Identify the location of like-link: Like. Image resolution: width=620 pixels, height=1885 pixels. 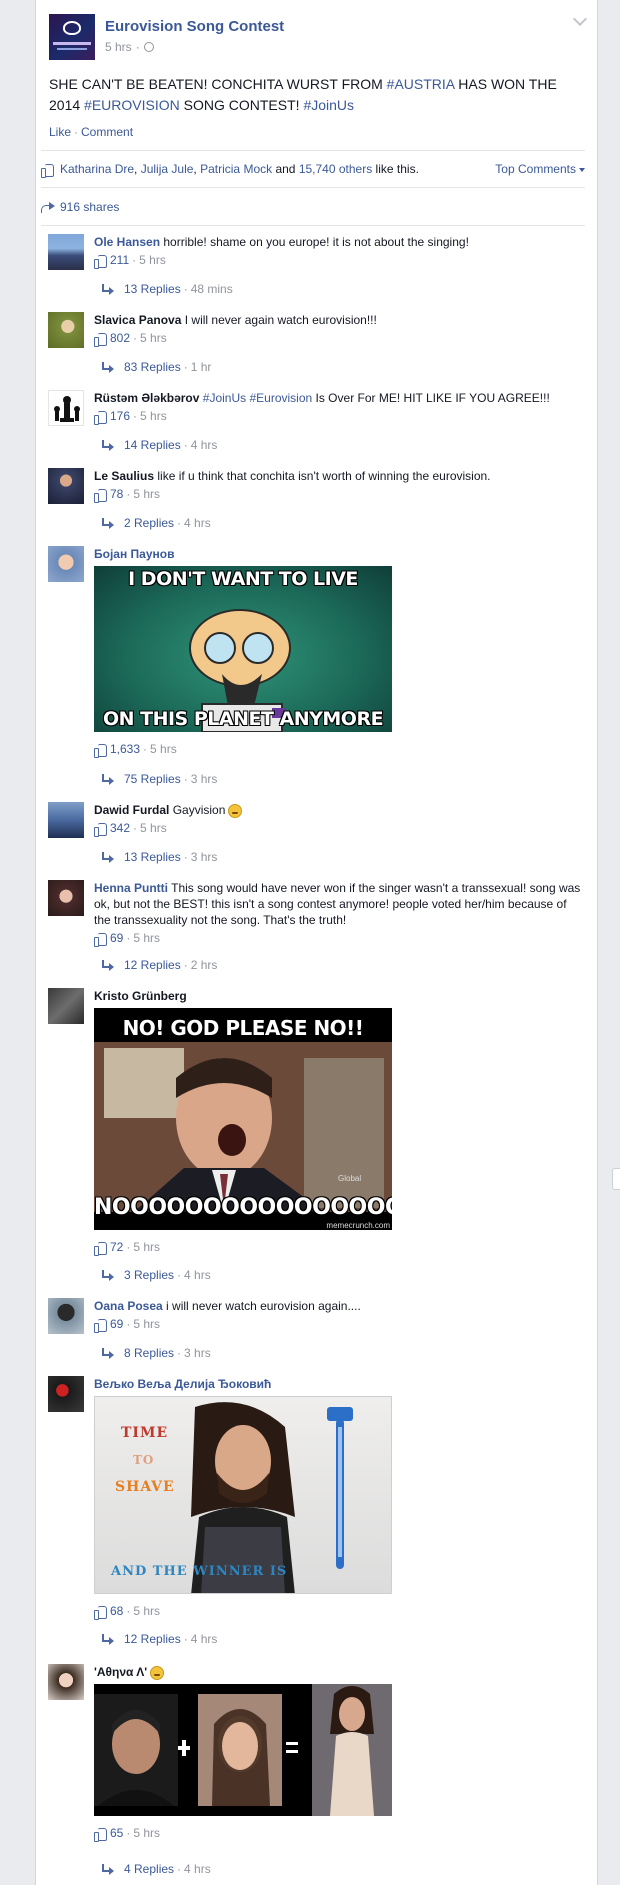
(60, 132).